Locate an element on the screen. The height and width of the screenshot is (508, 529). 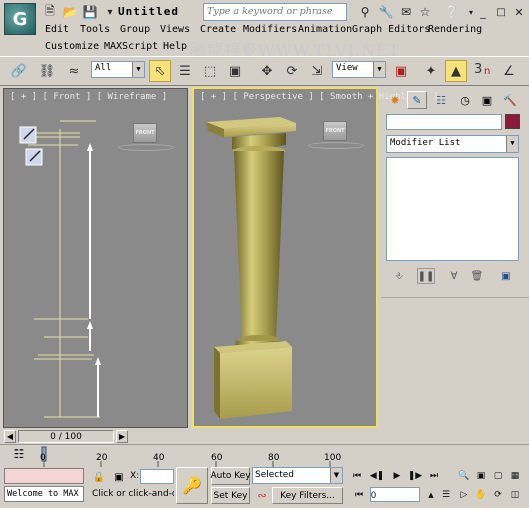
select-move-icon: ✥ is located at coordinates (267, 71).